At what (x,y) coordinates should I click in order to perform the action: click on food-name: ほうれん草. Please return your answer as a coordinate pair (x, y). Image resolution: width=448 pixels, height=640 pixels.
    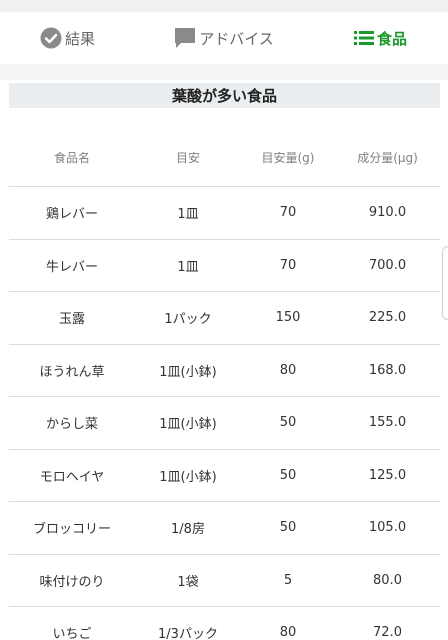
    Looking at the image, I should click on (72, 372).